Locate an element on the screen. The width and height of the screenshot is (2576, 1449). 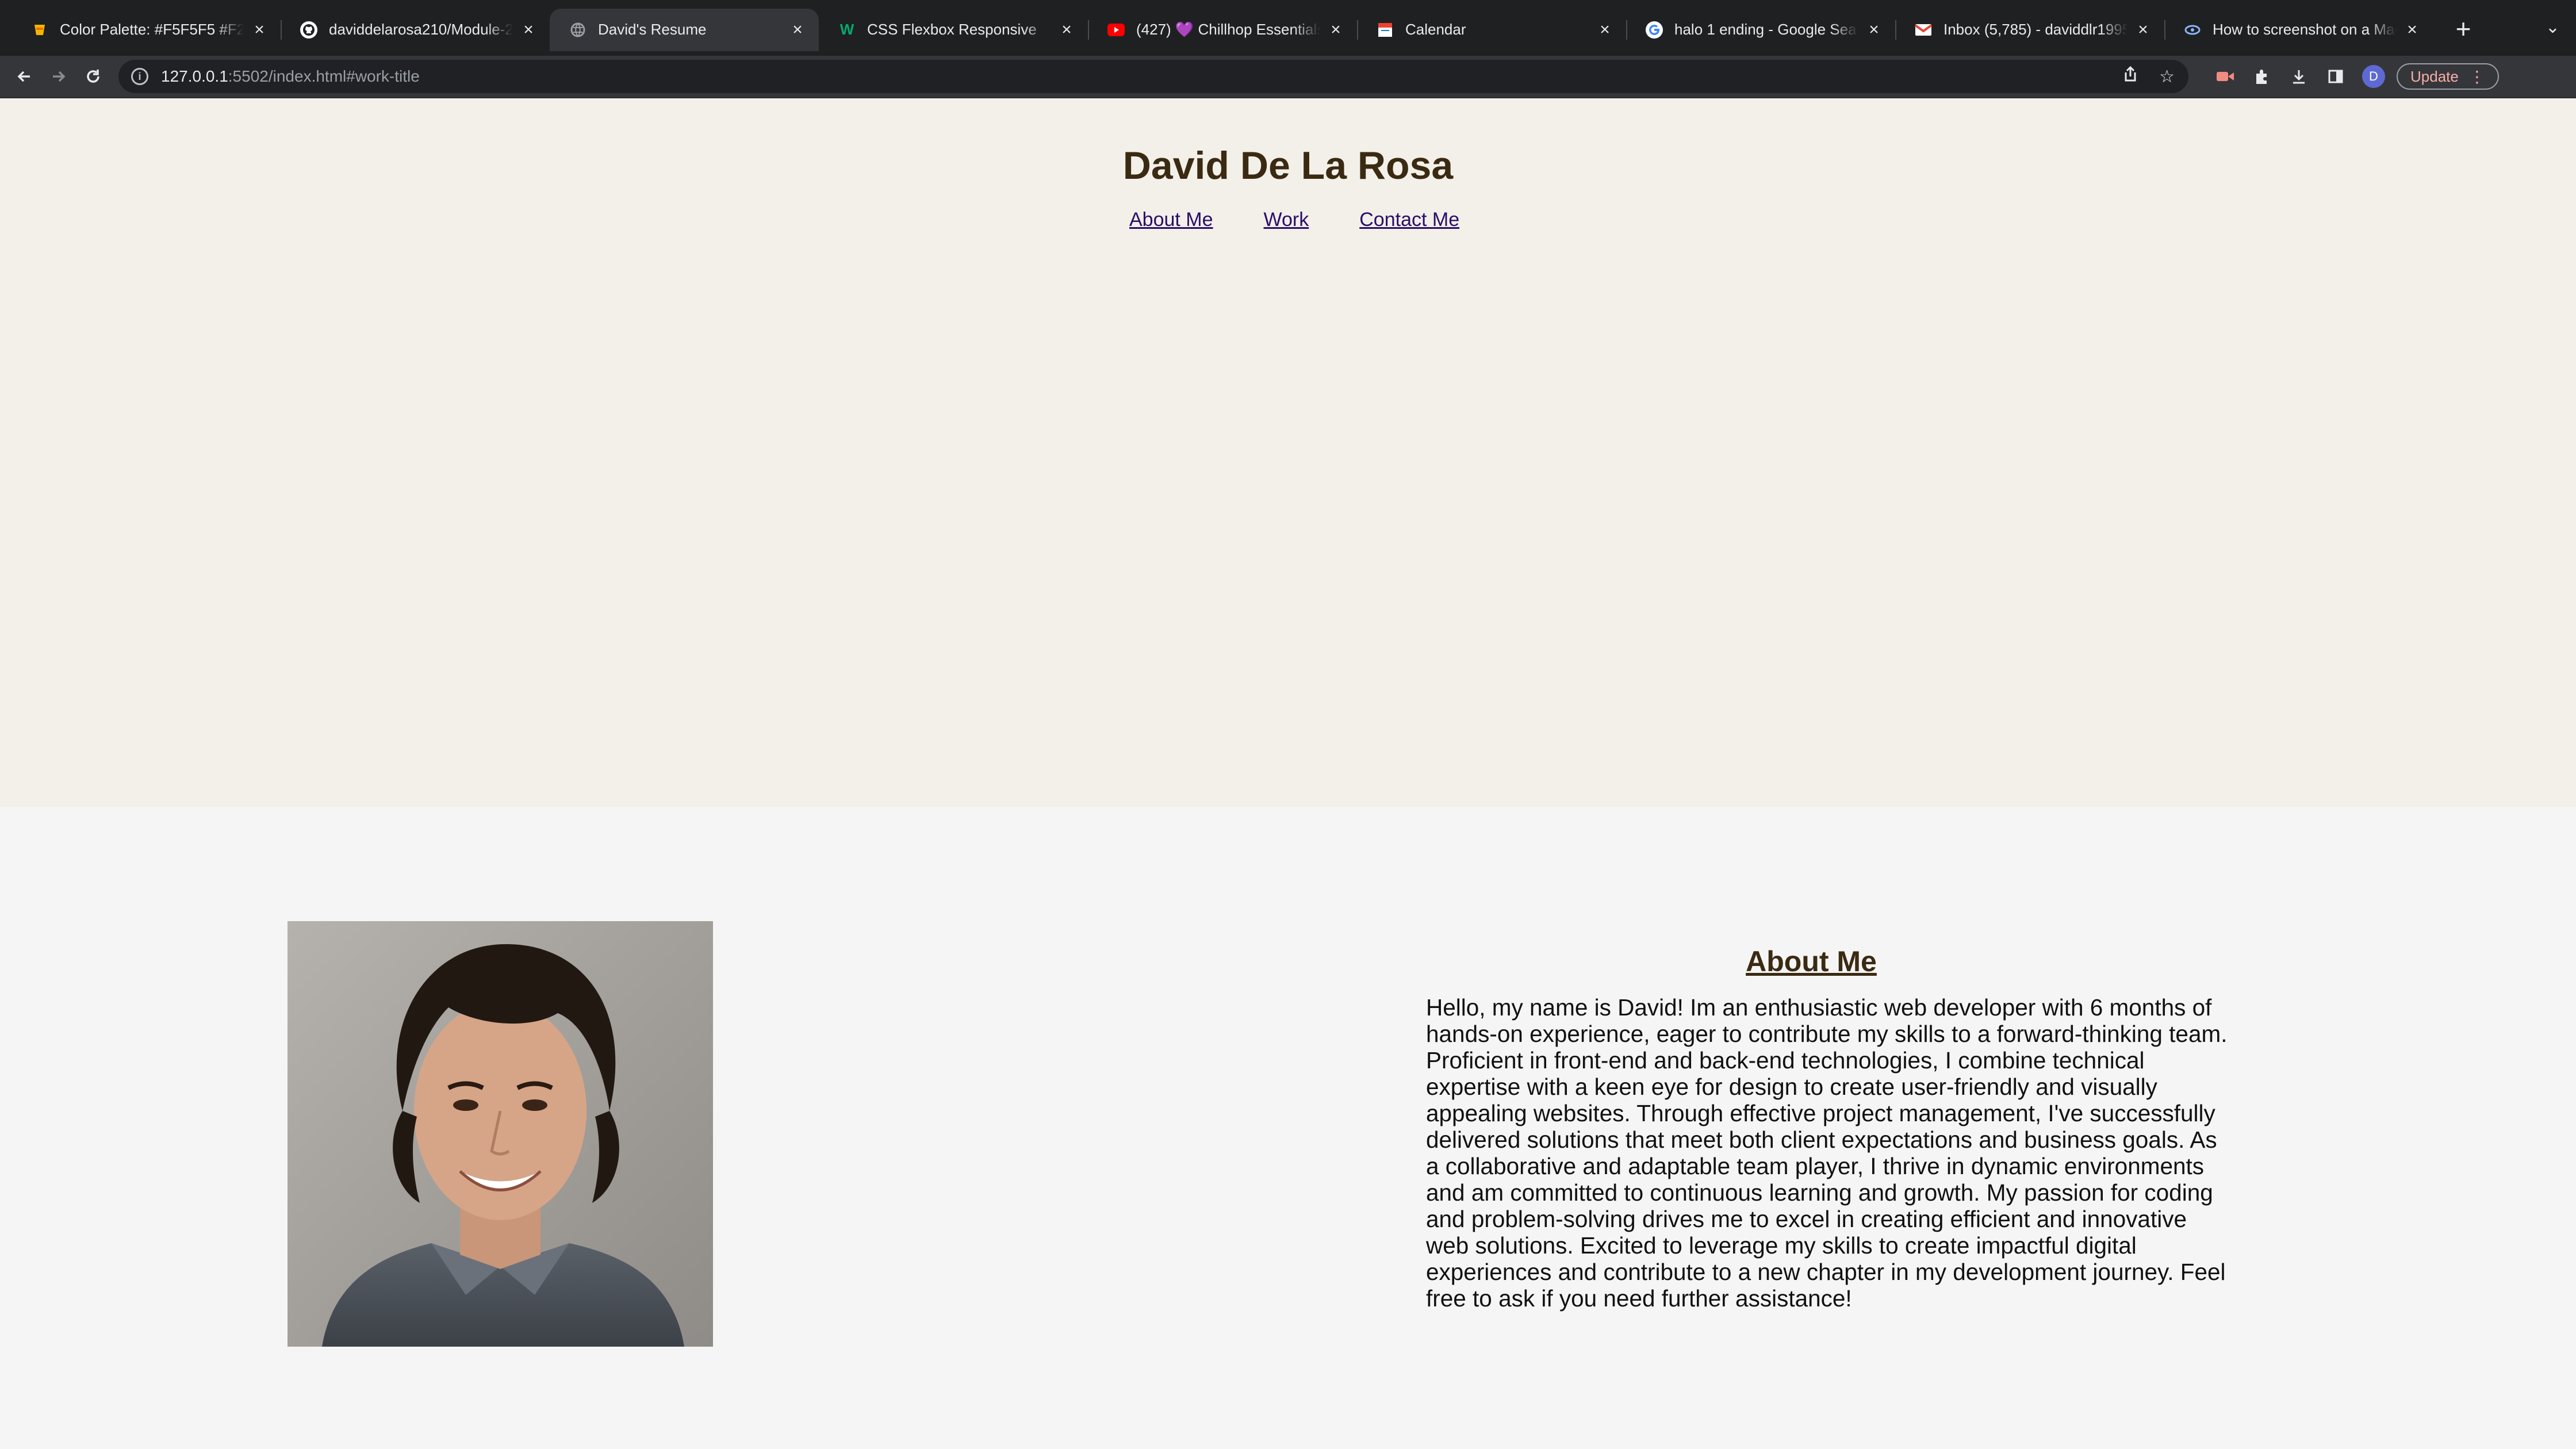
nav-link-contact-me: Contact Me is located at coordinates (1409, 220).